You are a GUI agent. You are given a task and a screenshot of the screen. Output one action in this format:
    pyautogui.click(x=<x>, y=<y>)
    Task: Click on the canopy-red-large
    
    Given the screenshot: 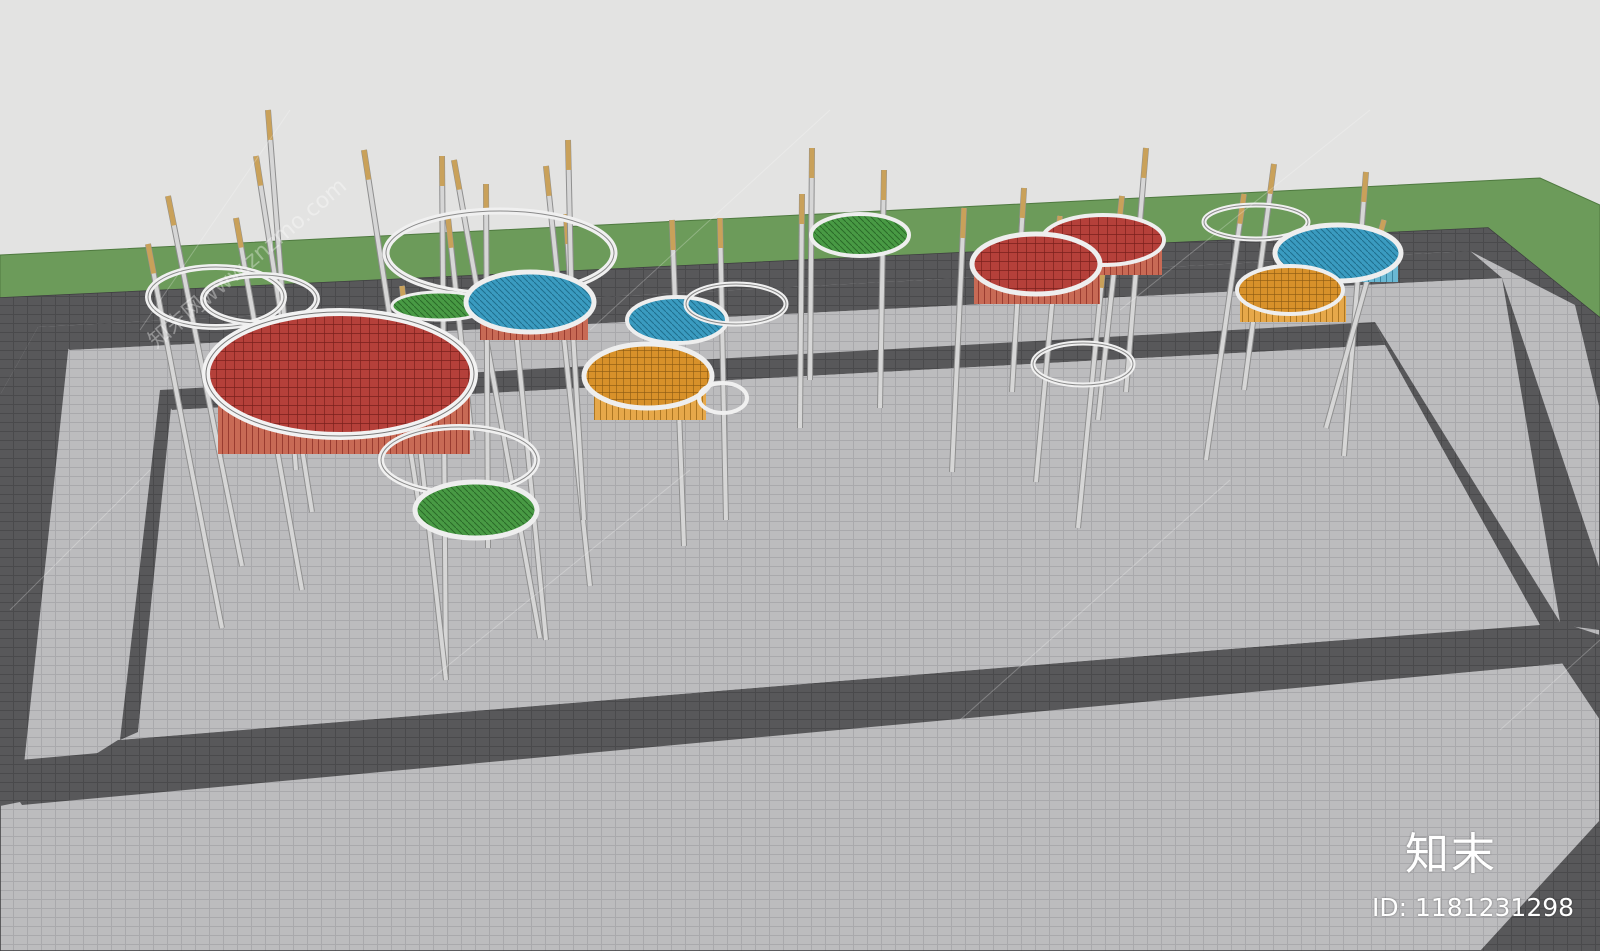 What is the action you would take?
    pyautogui.click(x=340, y=374)
    